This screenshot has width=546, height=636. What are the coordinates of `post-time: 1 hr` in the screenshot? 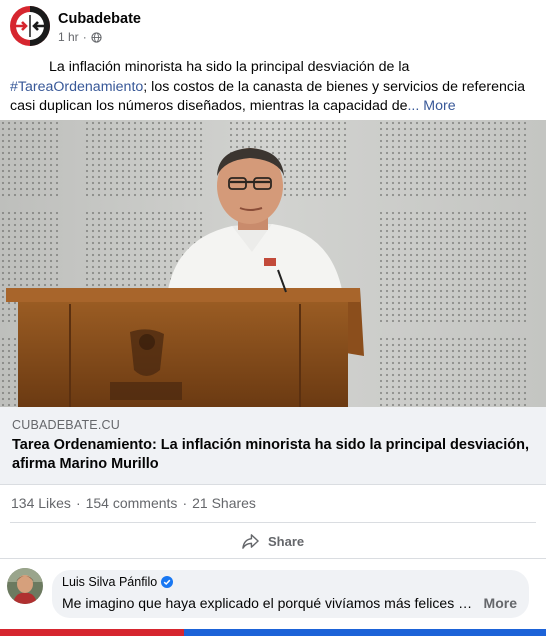 It's located at (68, 37).